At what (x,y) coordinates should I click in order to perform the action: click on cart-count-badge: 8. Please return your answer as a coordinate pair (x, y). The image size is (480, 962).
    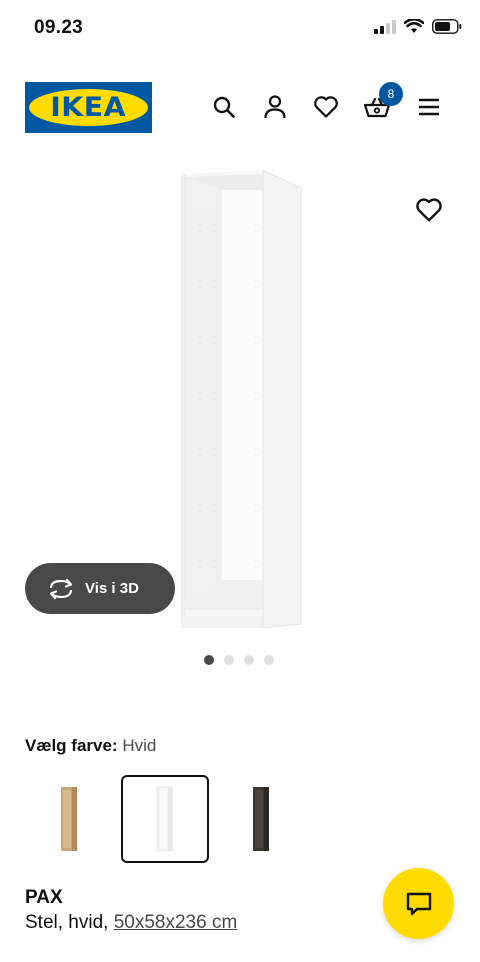
    Looking at the image, I should click on (391, 94).